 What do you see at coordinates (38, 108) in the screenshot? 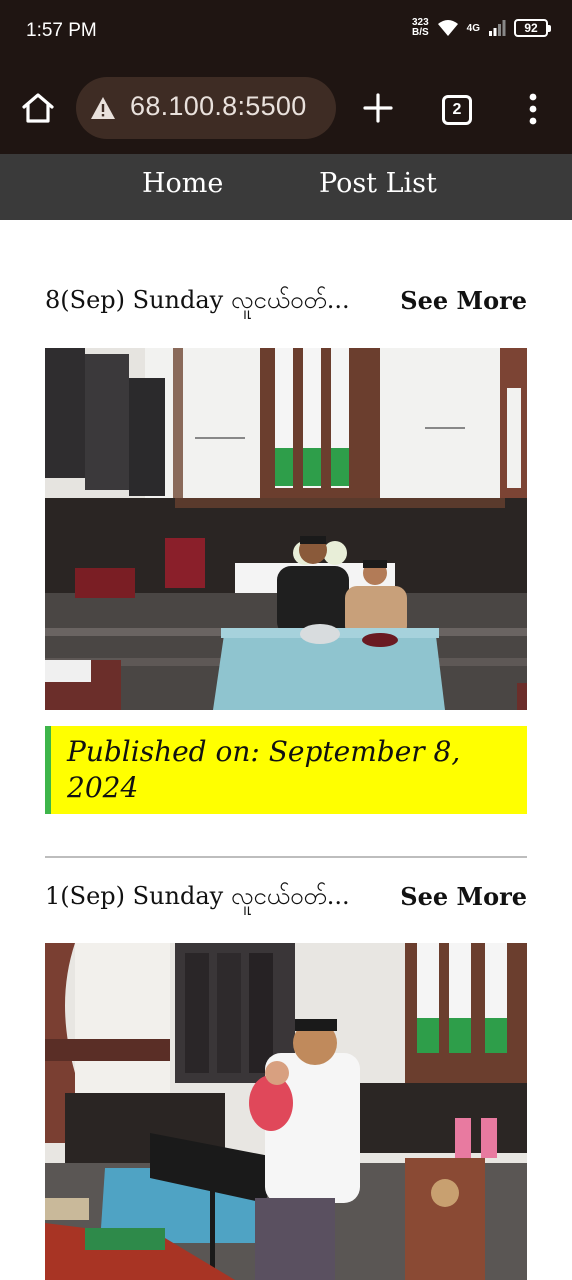
I see `home-icon` at bounding box center [38, 108].